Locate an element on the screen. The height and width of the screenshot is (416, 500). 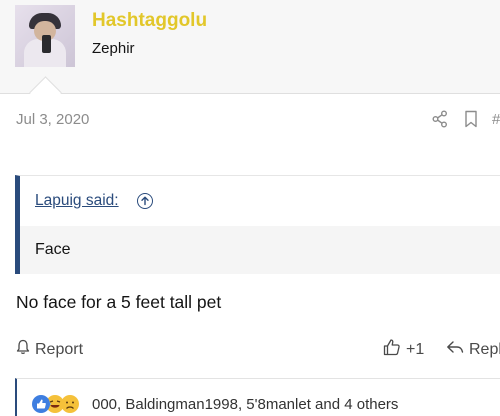
reply-arrow-icon is located at coordinates (455, 349).